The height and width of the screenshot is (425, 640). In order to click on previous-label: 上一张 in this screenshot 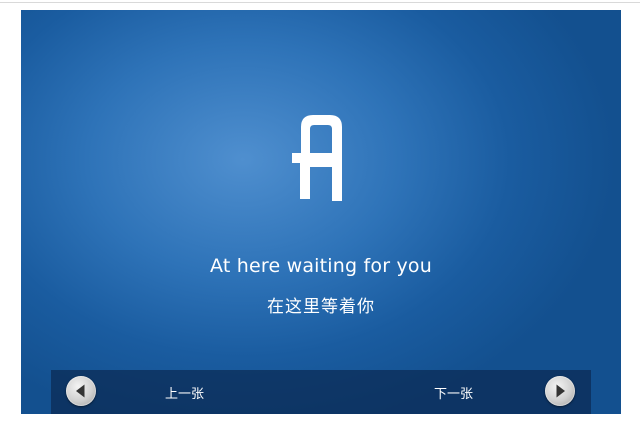, I will do `click(184, 392)`.